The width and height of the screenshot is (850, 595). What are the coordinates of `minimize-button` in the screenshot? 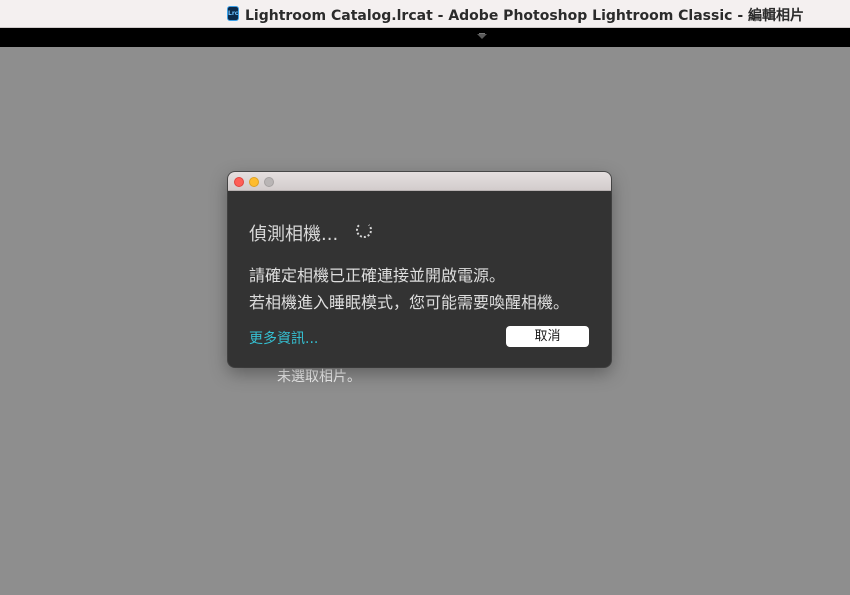 It's located at (254, 182).